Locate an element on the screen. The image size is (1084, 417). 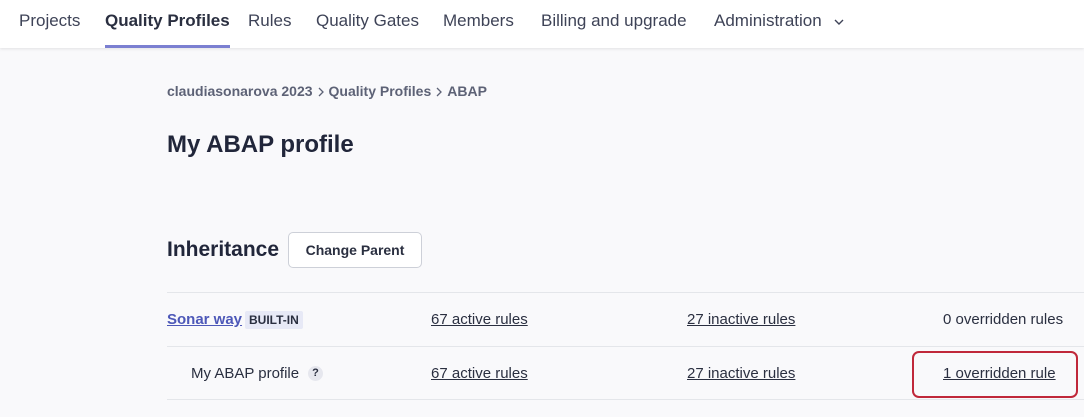
nav-quality-profiles: Quality Profiles is located at coordinates (167, 24).